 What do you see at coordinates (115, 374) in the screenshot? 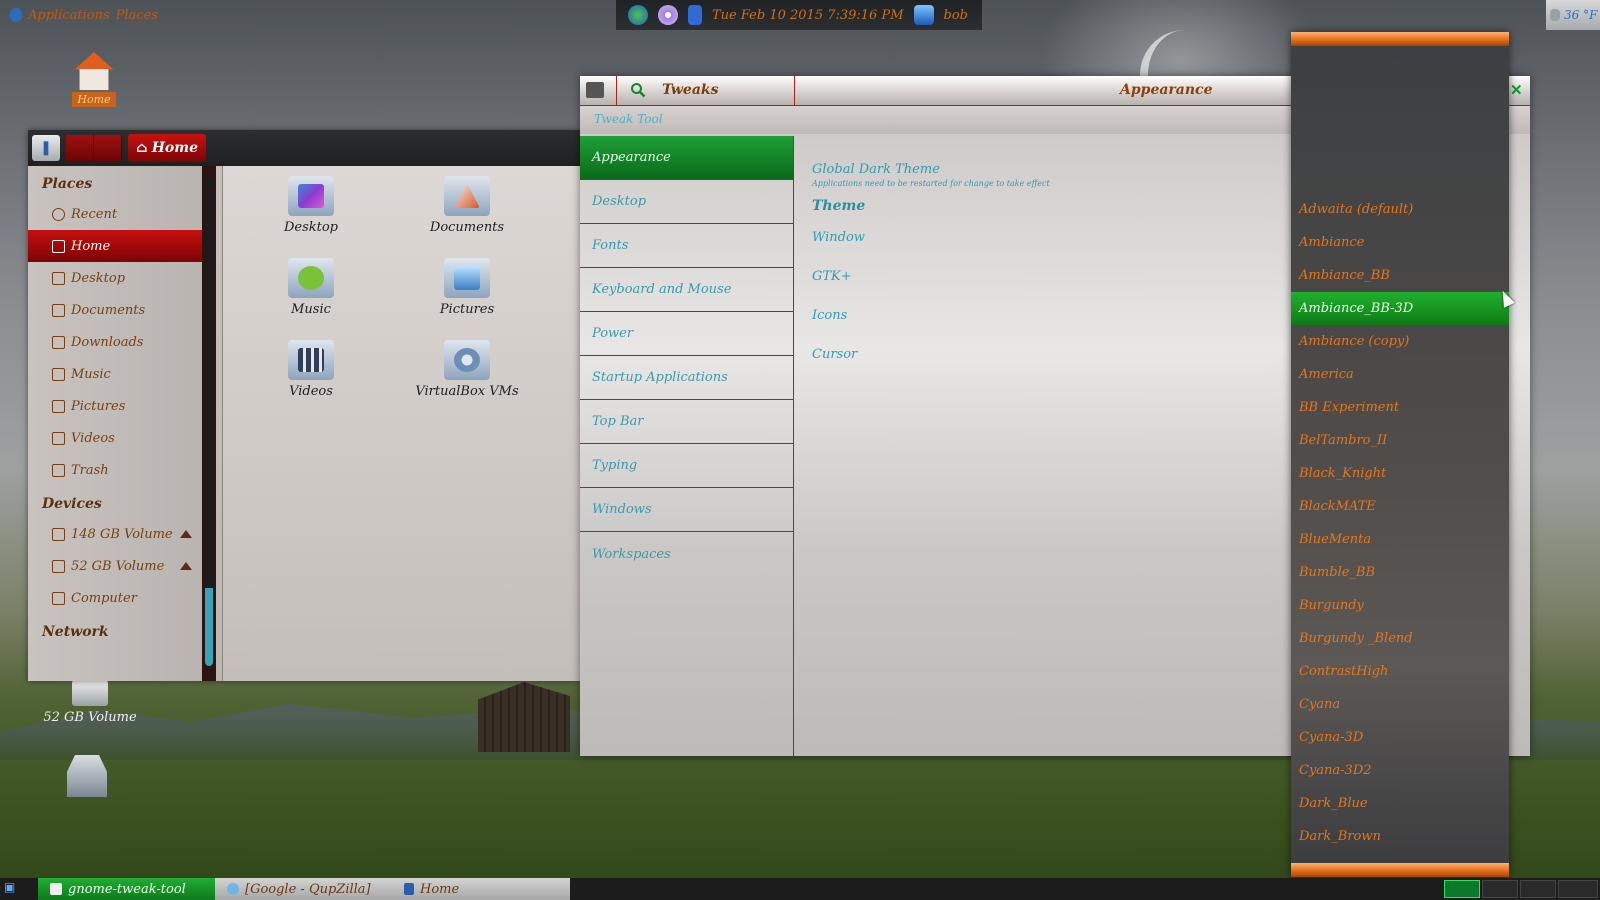
I see `sidebar-item-music: Music` at bounding box center [115, 374].